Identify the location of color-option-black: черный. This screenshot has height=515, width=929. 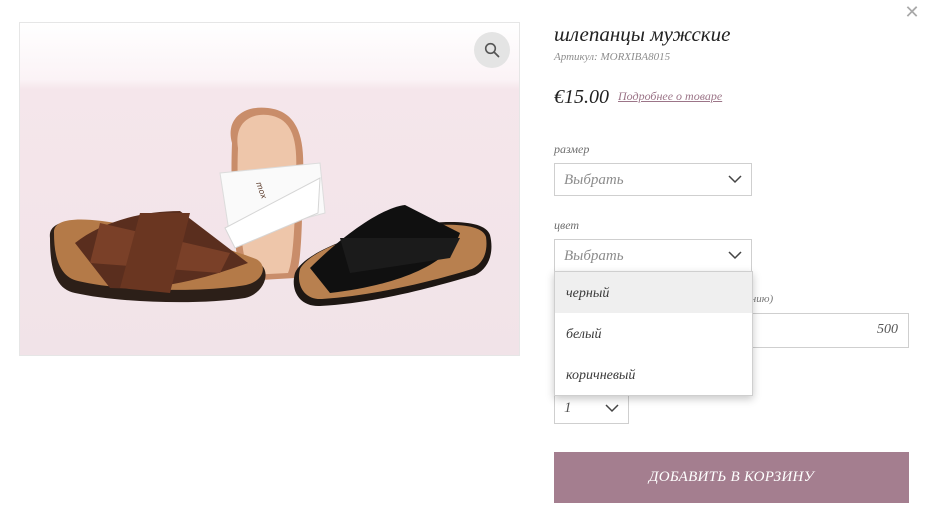
(653, 292).